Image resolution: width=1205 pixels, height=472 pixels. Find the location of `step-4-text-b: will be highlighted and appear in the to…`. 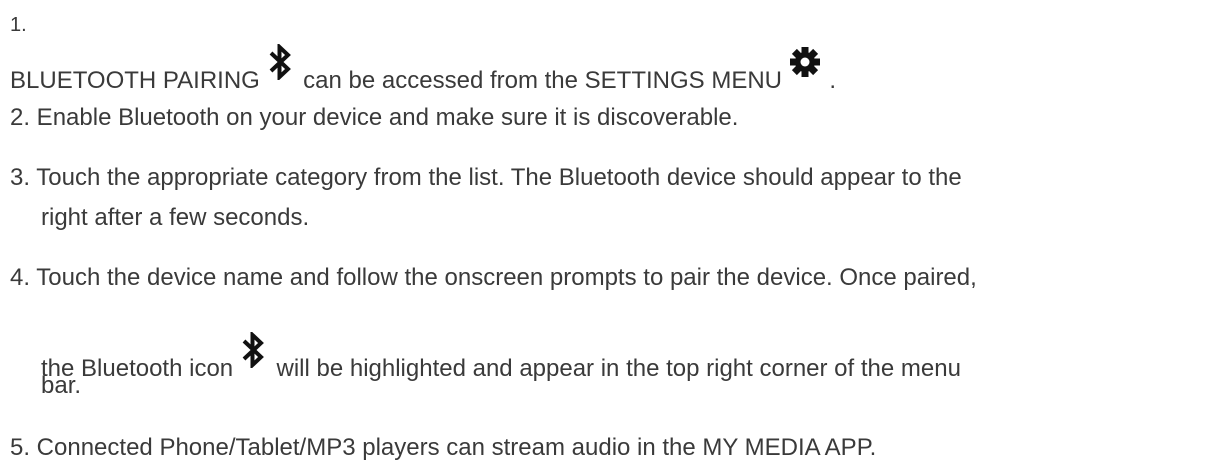

step-4-text-b: will be highlighted and appear in the to… is located at coordinates (618, 368).